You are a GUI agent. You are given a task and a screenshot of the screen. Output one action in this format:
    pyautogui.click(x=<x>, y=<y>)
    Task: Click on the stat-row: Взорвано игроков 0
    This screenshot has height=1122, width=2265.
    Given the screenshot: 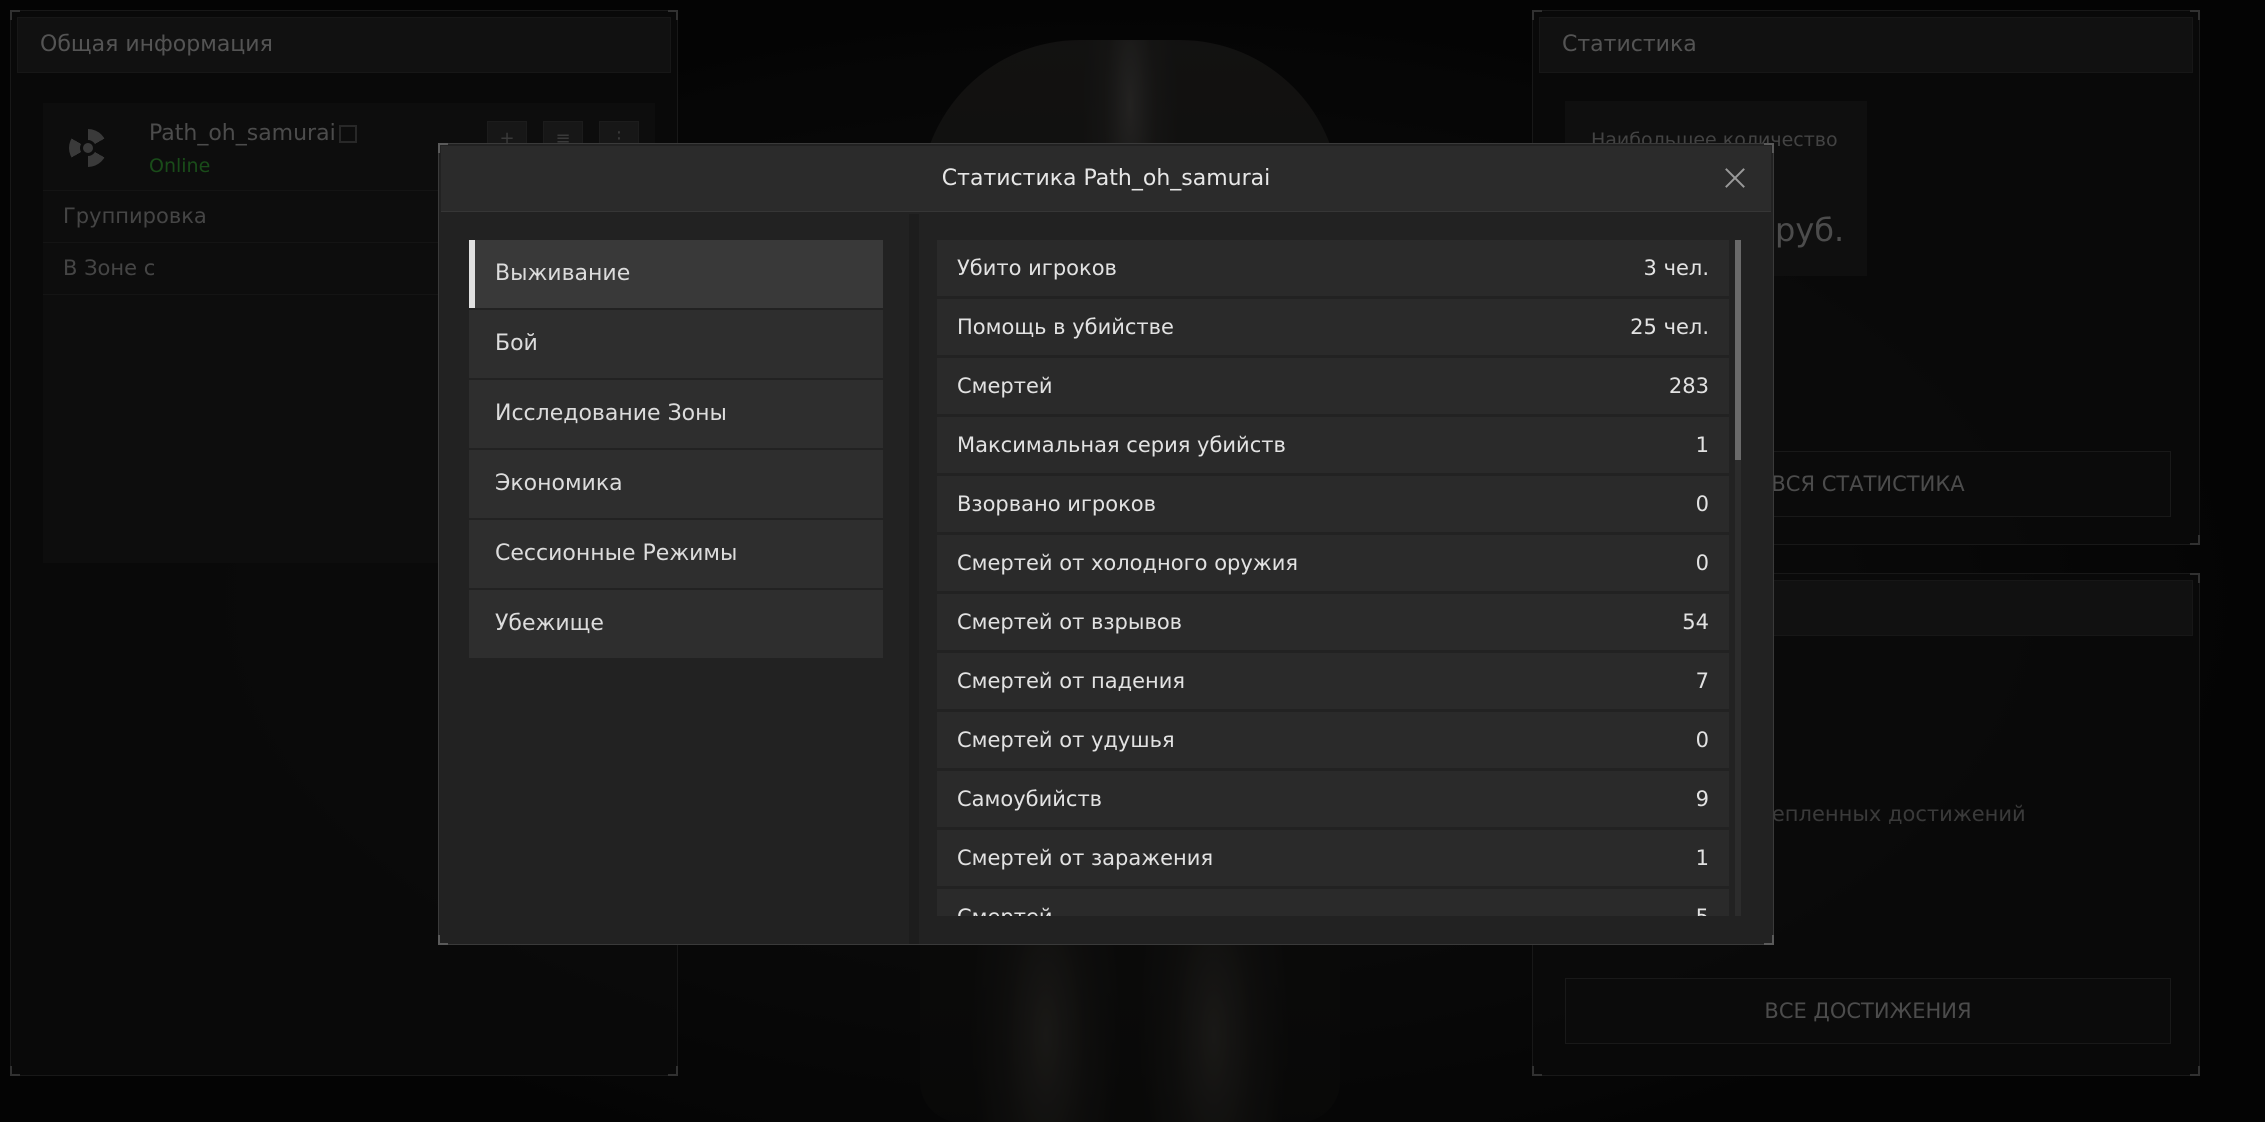 What is the action you would take?
    pyautogui.click(x=1333, y=504)
    